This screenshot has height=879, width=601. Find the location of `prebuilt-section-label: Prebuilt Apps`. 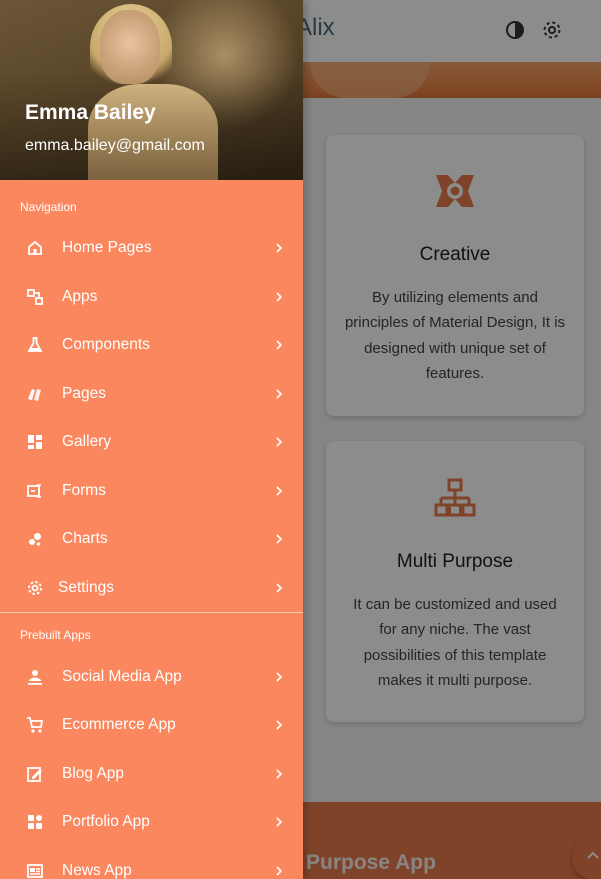

prebuilt-section-label: Prebuilt Apps is located at coordinates (55, 635).